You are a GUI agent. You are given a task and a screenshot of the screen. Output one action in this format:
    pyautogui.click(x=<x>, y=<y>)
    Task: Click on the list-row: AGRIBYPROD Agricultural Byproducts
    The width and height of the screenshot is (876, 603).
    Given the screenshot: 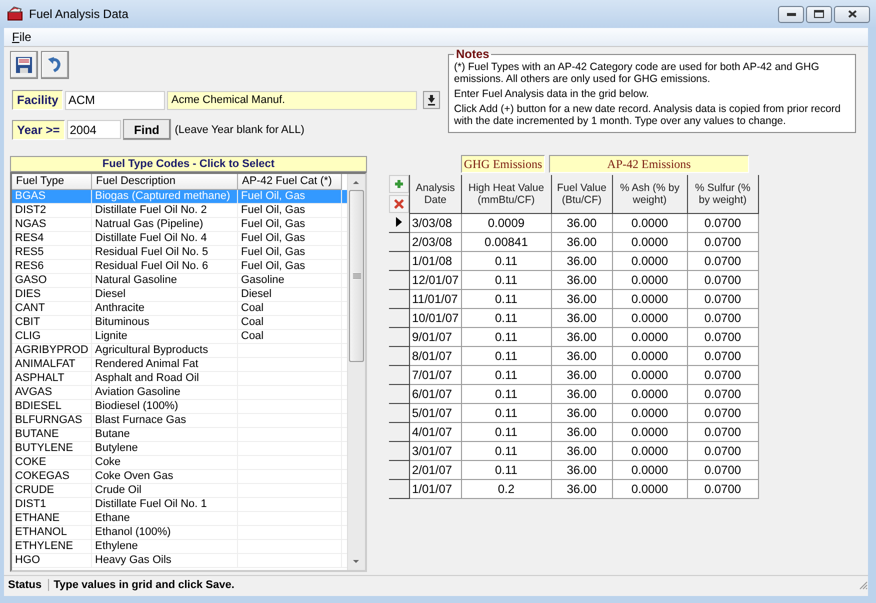 What is the action you would take?
    pyautogui.click(x=179, y=351)
    